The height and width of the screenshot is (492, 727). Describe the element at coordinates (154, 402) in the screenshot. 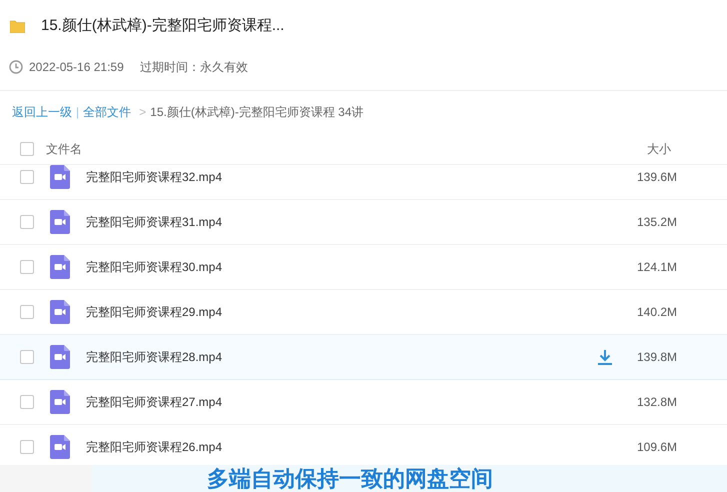

I see `file-name: 完整阳宅师资课程27.mp4` at that location.